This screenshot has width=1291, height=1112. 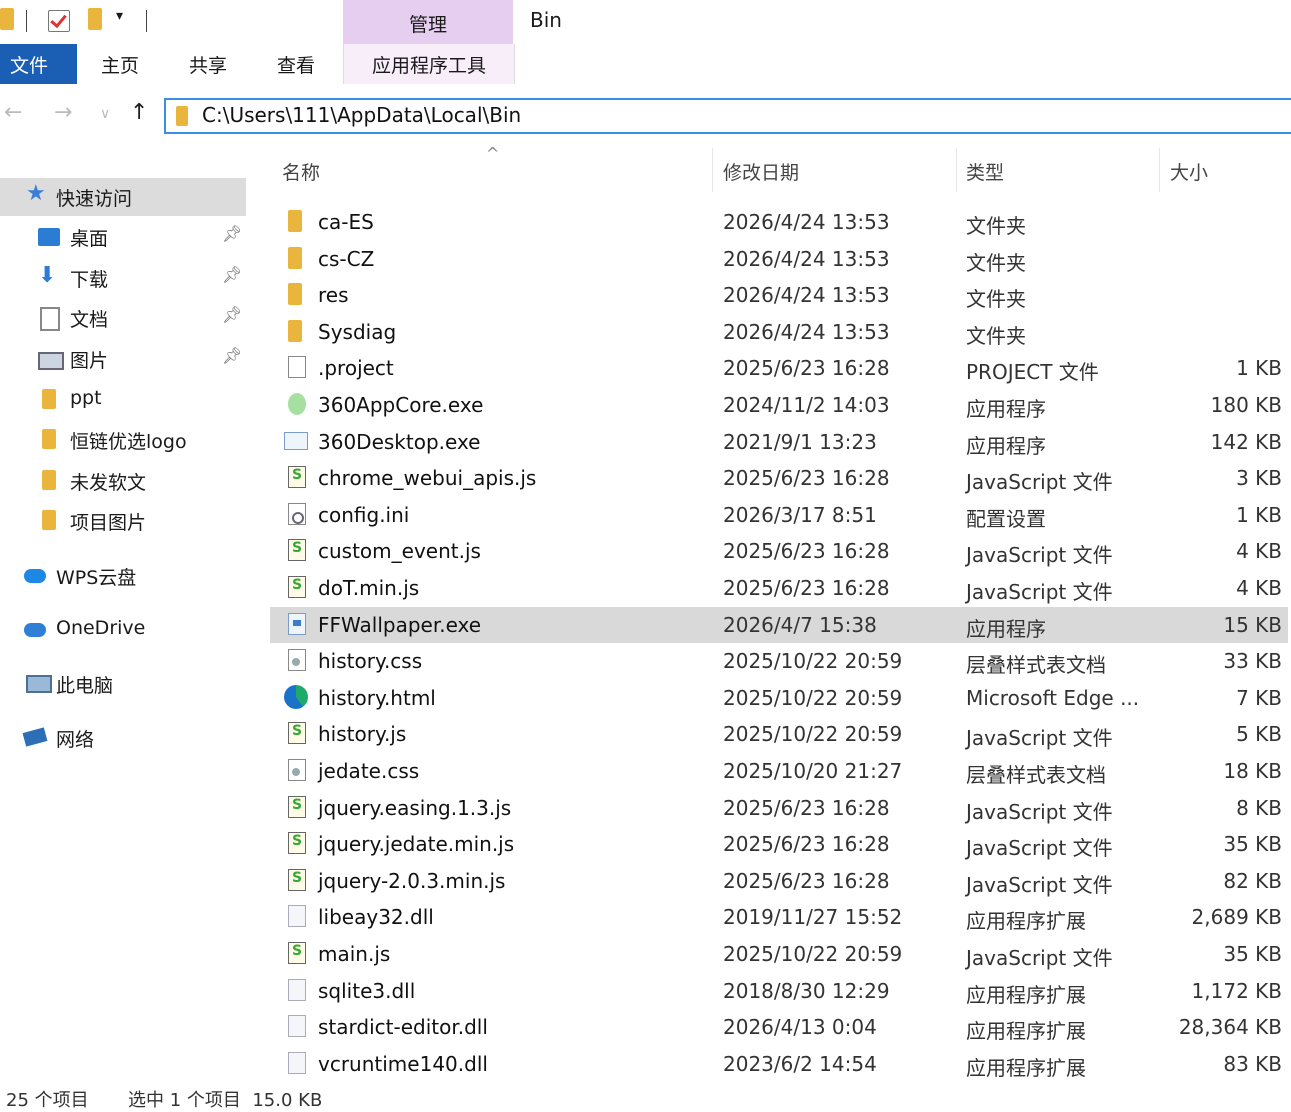 What do you see at coordinates (123, 521) in the screenshot?
I see `sidebar-item-project-pictures: 项目图片` at bounding box center [123, 521].